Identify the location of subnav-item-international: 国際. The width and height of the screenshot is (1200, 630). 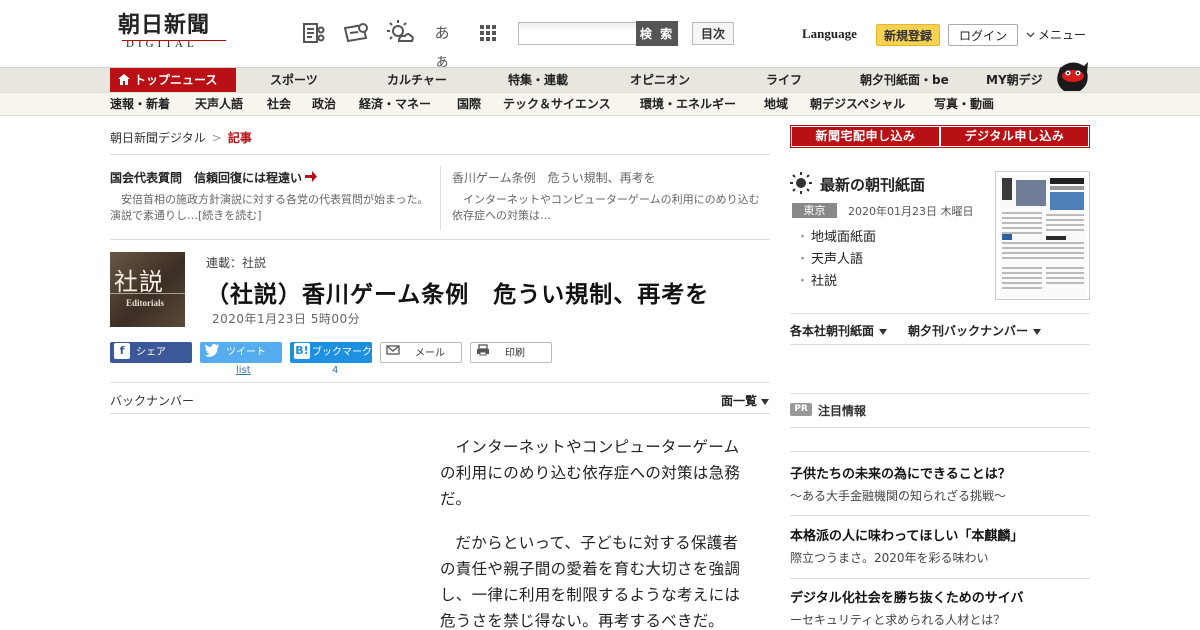
(469, 104).